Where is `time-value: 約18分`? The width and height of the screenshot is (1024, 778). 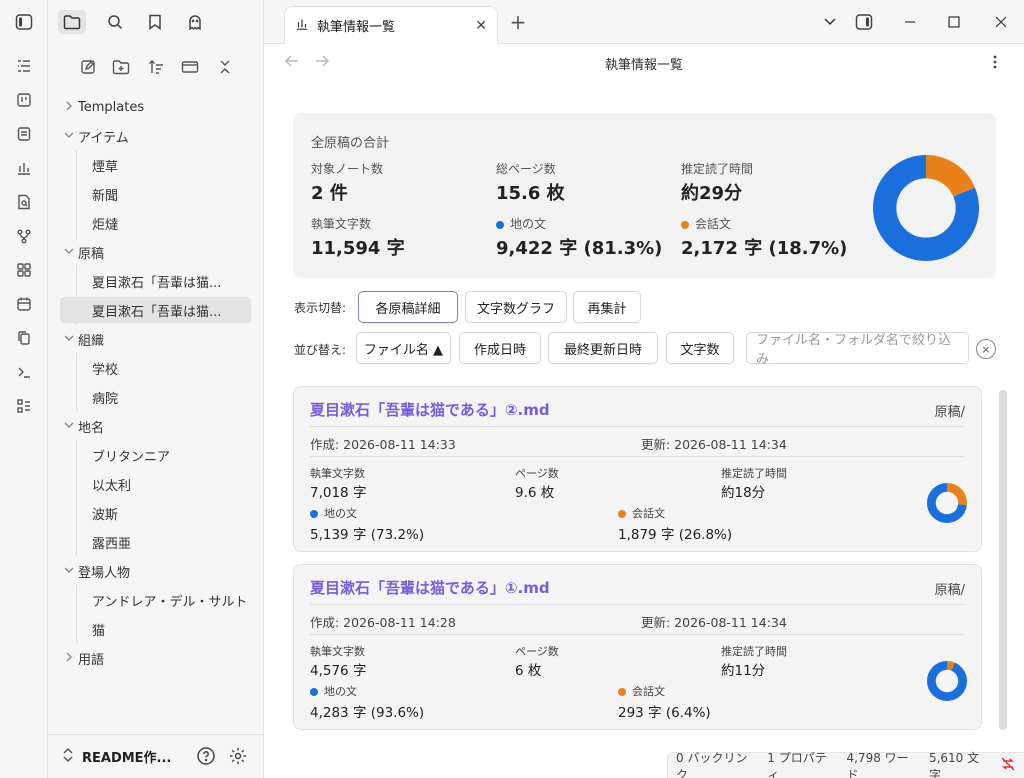 time-value: 約18分 is located at coordinates (743, 493).